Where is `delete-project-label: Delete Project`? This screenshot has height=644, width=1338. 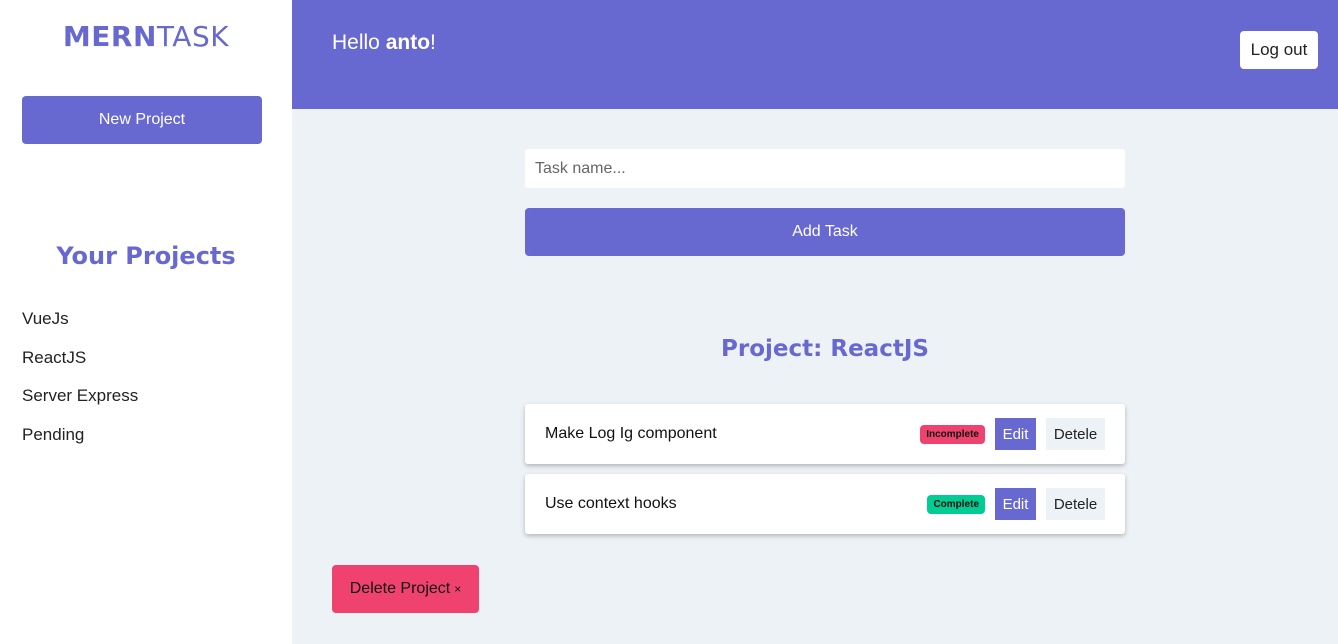
delete-project-label: Delete Project is located at coordinates (400, 588).